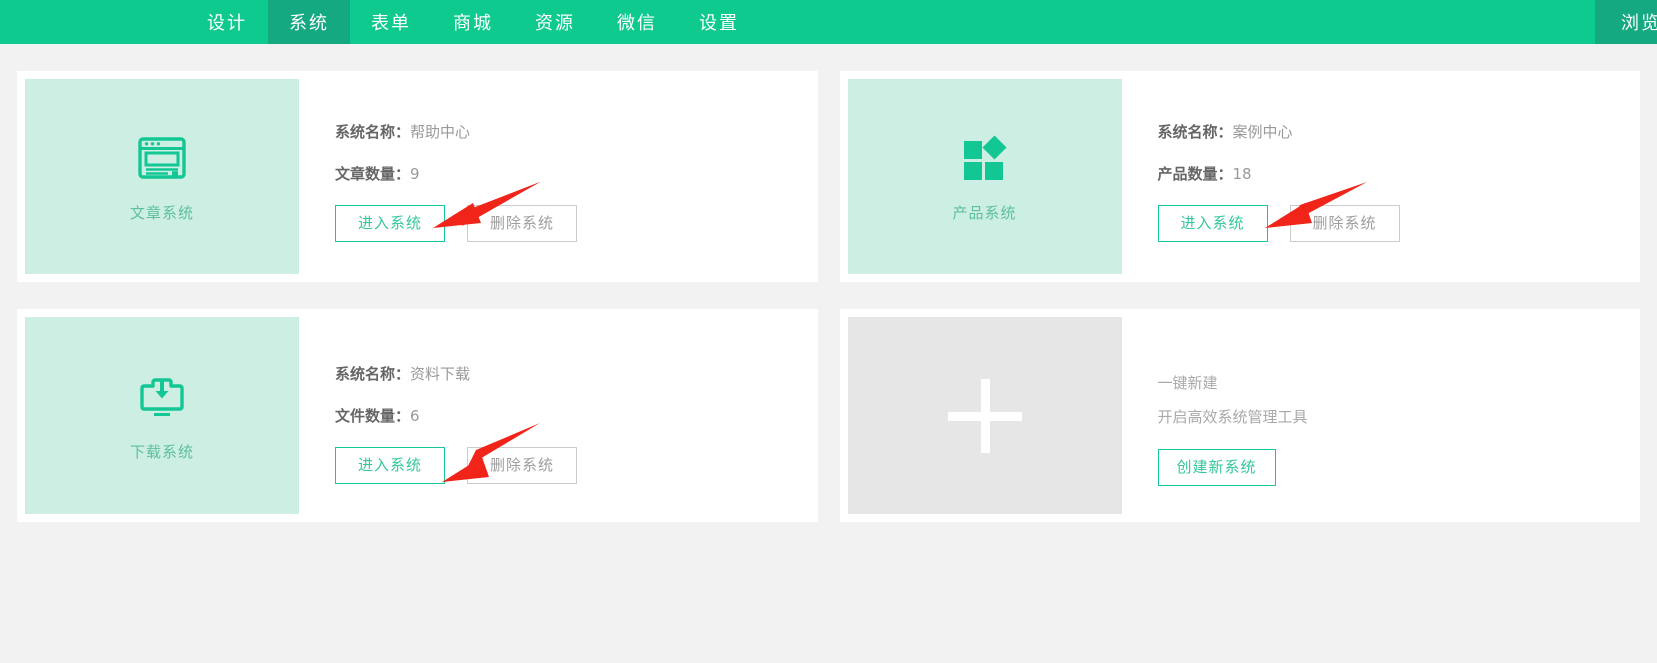 This screenshot has width=1657, height=663. I want to click on system-count-line: 产品数量：18, so click(1399, 173).